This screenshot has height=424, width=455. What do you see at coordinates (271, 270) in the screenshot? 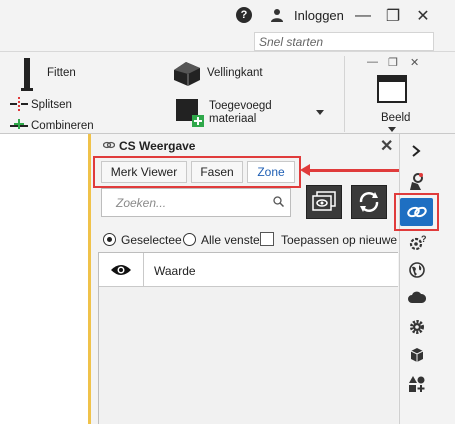
I see `value-column-header: Waarde` at bounding box center [271, 270].